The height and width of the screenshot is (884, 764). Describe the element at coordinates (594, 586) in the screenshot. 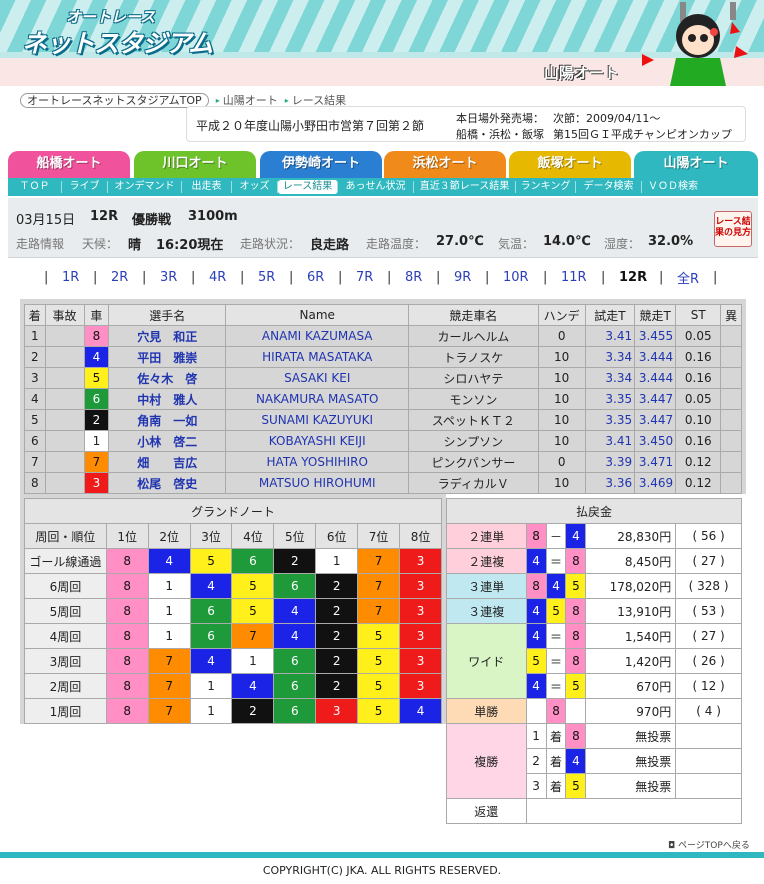

I see `payout-row-trifecta: ３連単 8 4 5 178,020円 ( 328 )` at that location.